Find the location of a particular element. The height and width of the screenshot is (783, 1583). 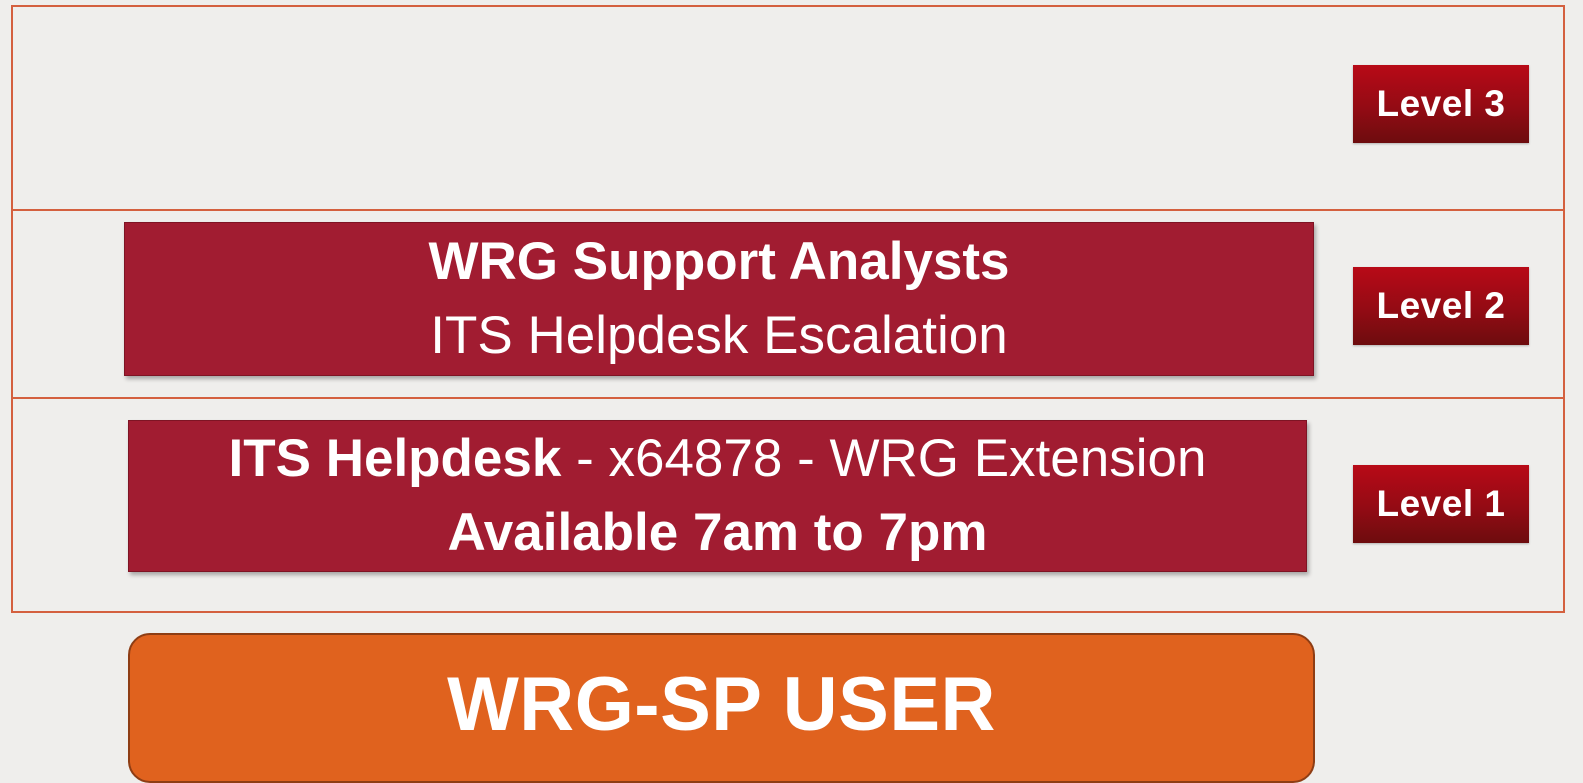

wrg-sp-user-box: WRG-SP USER is located at coordinates (721, 708).